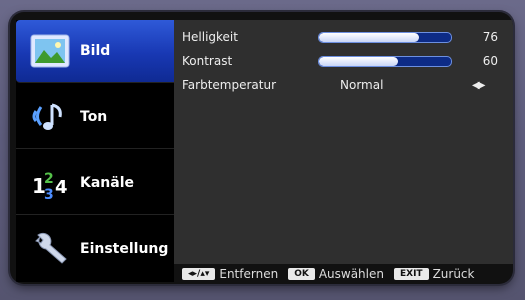 The height and width of the screenshot is (300, 525). I want to click on brightness-slider, so click(385, 37).